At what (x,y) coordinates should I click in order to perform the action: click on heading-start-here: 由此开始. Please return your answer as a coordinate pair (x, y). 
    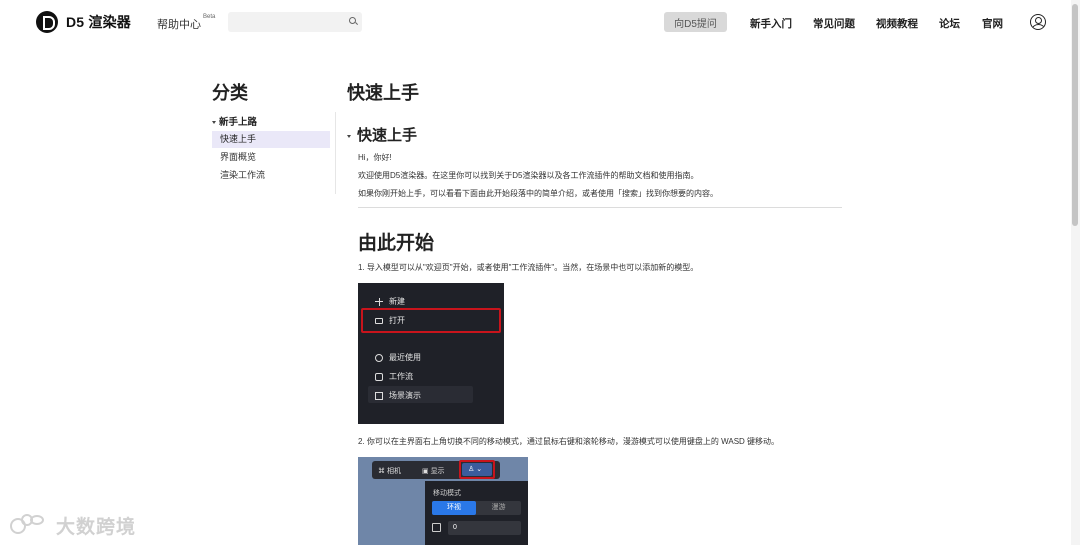
    Looking at the image, I should click on (396, 243).